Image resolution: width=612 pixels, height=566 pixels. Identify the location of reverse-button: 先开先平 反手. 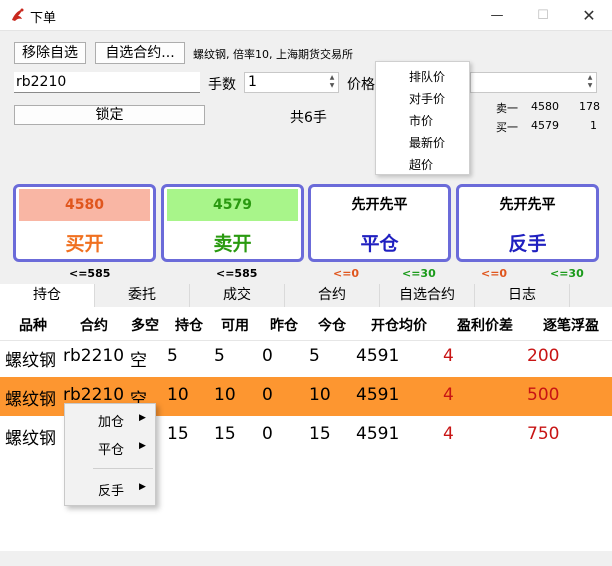
(527, 223).